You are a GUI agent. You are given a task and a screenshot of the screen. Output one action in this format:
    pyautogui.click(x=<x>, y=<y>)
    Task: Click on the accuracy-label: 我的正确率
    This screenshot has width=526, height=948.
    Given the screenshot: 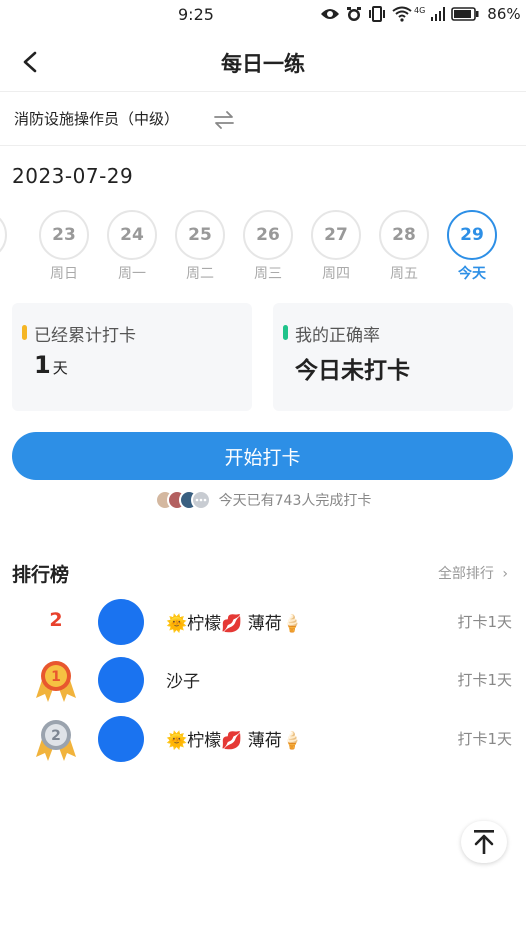 What is the action you would take?
    pyautogui.click(x=337, y=336)
    